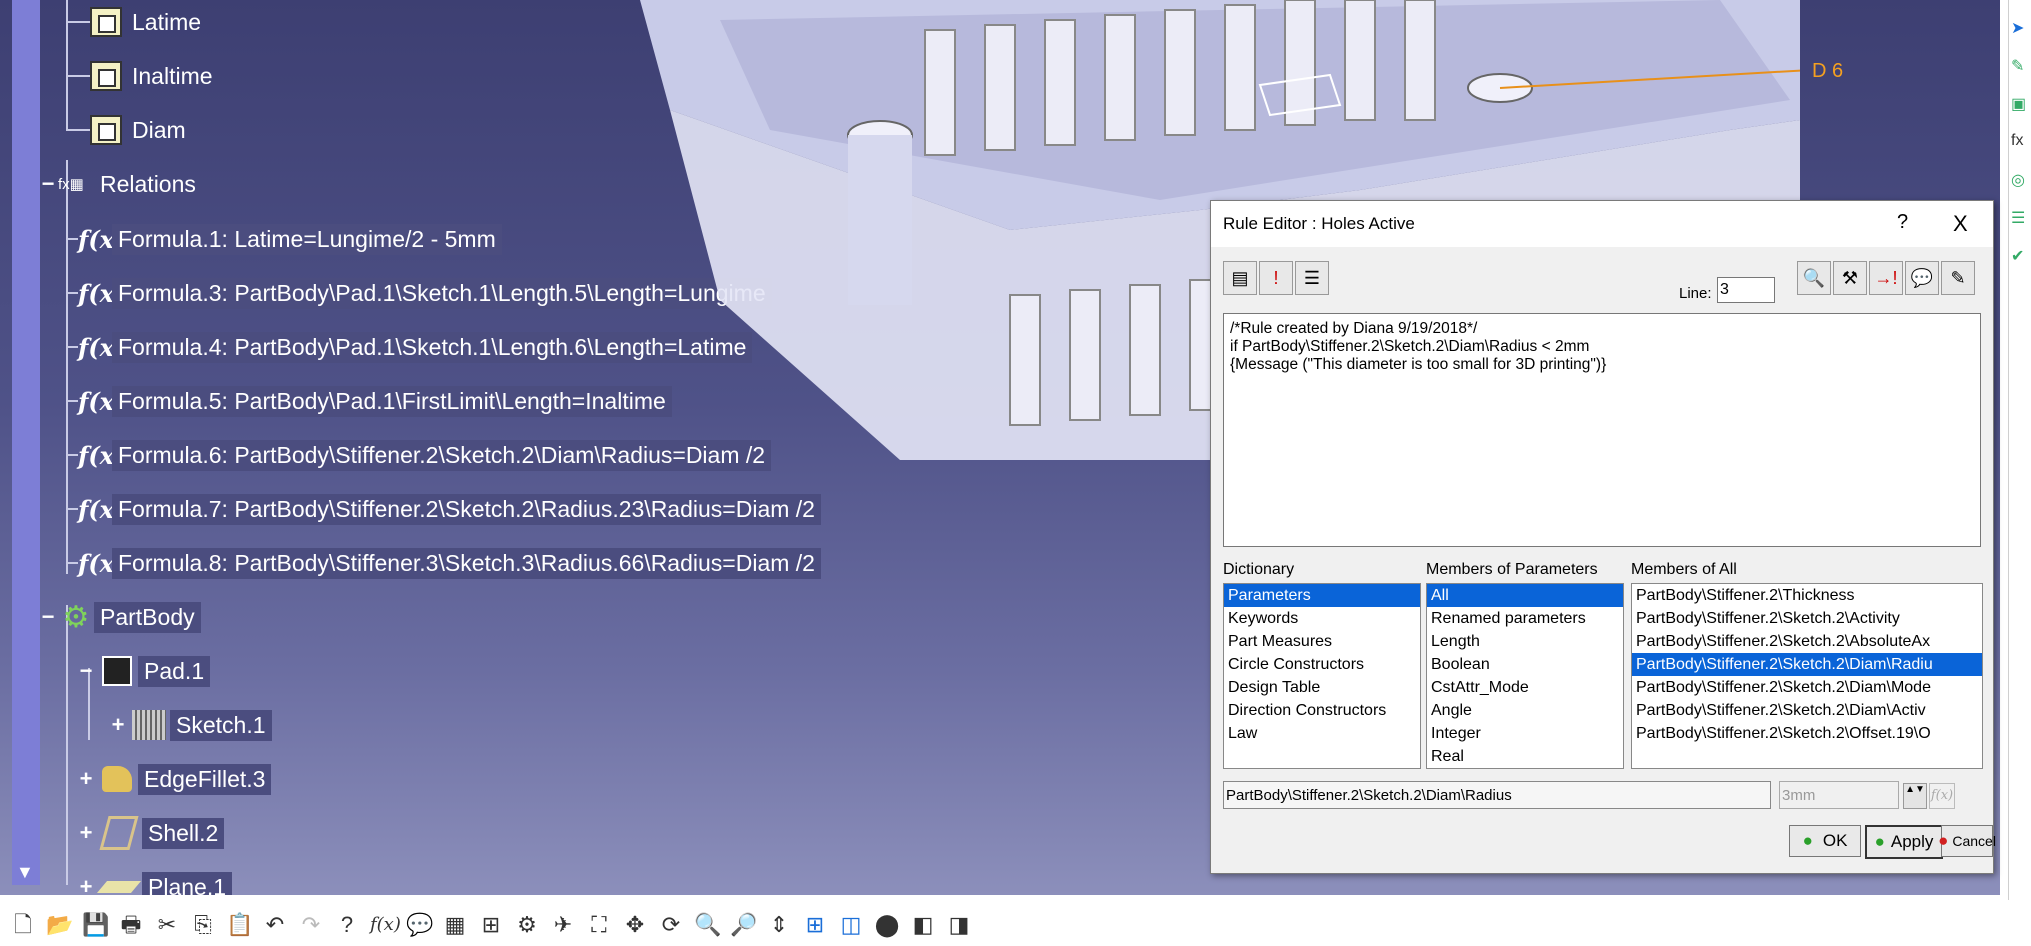 The height and width of the screenshot is (946, 2031). Describe the element at coordinates (1322, 733) in the screenshot. I see `list-item: Law` at that location.